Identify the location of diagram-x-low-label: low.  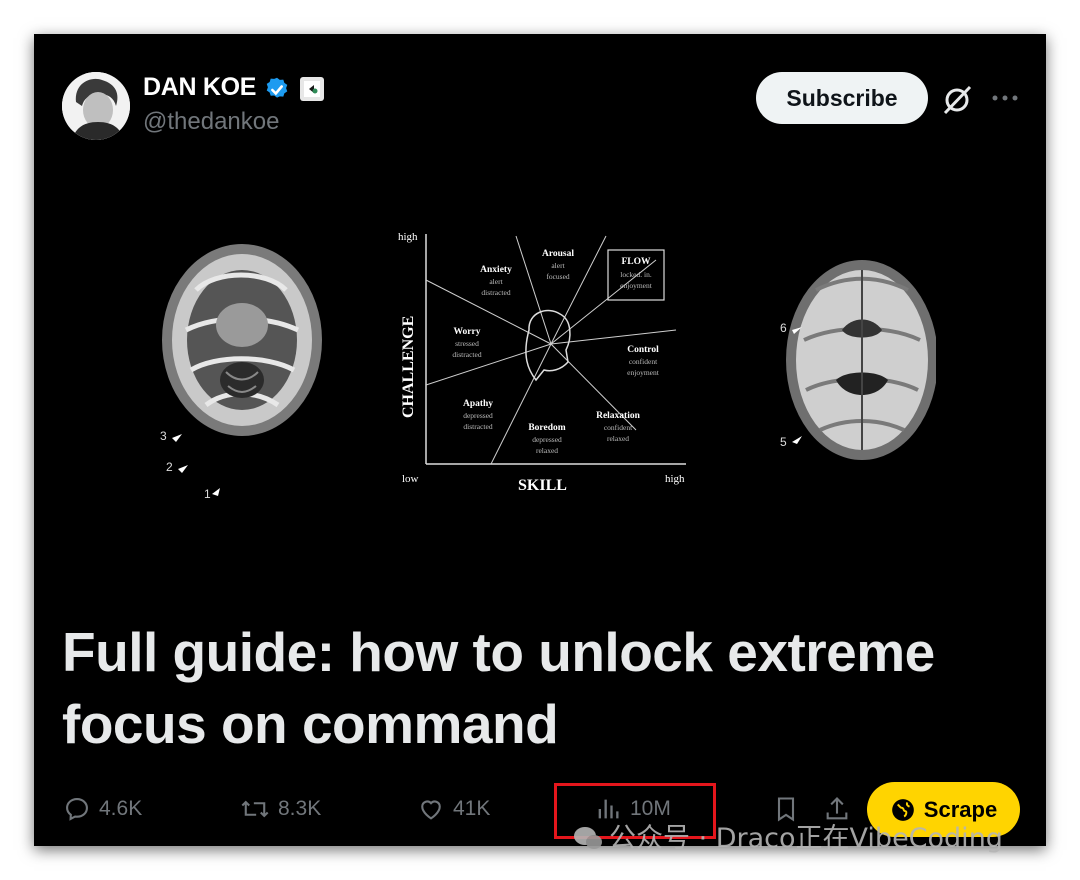
(410, 479).